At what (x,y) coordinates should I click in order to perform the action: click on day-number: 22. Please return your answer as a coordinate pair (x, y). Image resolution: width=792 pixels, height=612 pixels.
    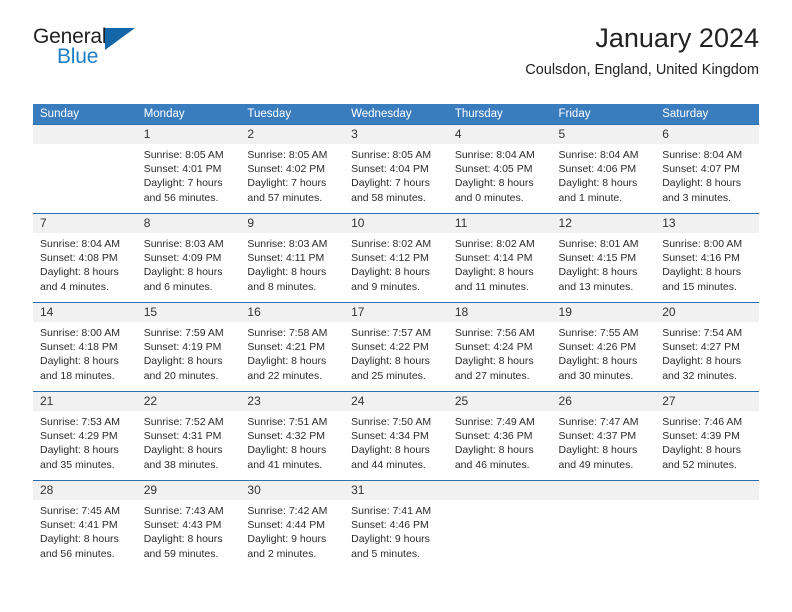
    Looking at the image, I should click on (188, 401).